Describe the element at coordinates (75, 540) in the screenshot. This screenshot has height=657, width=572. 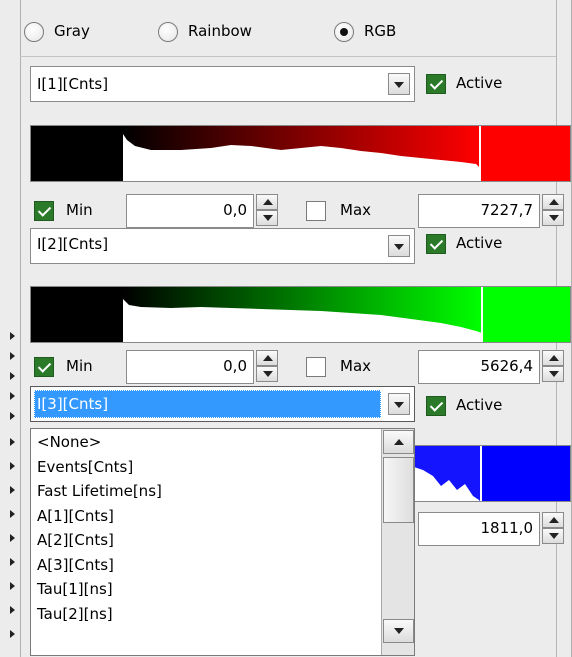
I see `list-item: A[2][Cnts]` at that location.